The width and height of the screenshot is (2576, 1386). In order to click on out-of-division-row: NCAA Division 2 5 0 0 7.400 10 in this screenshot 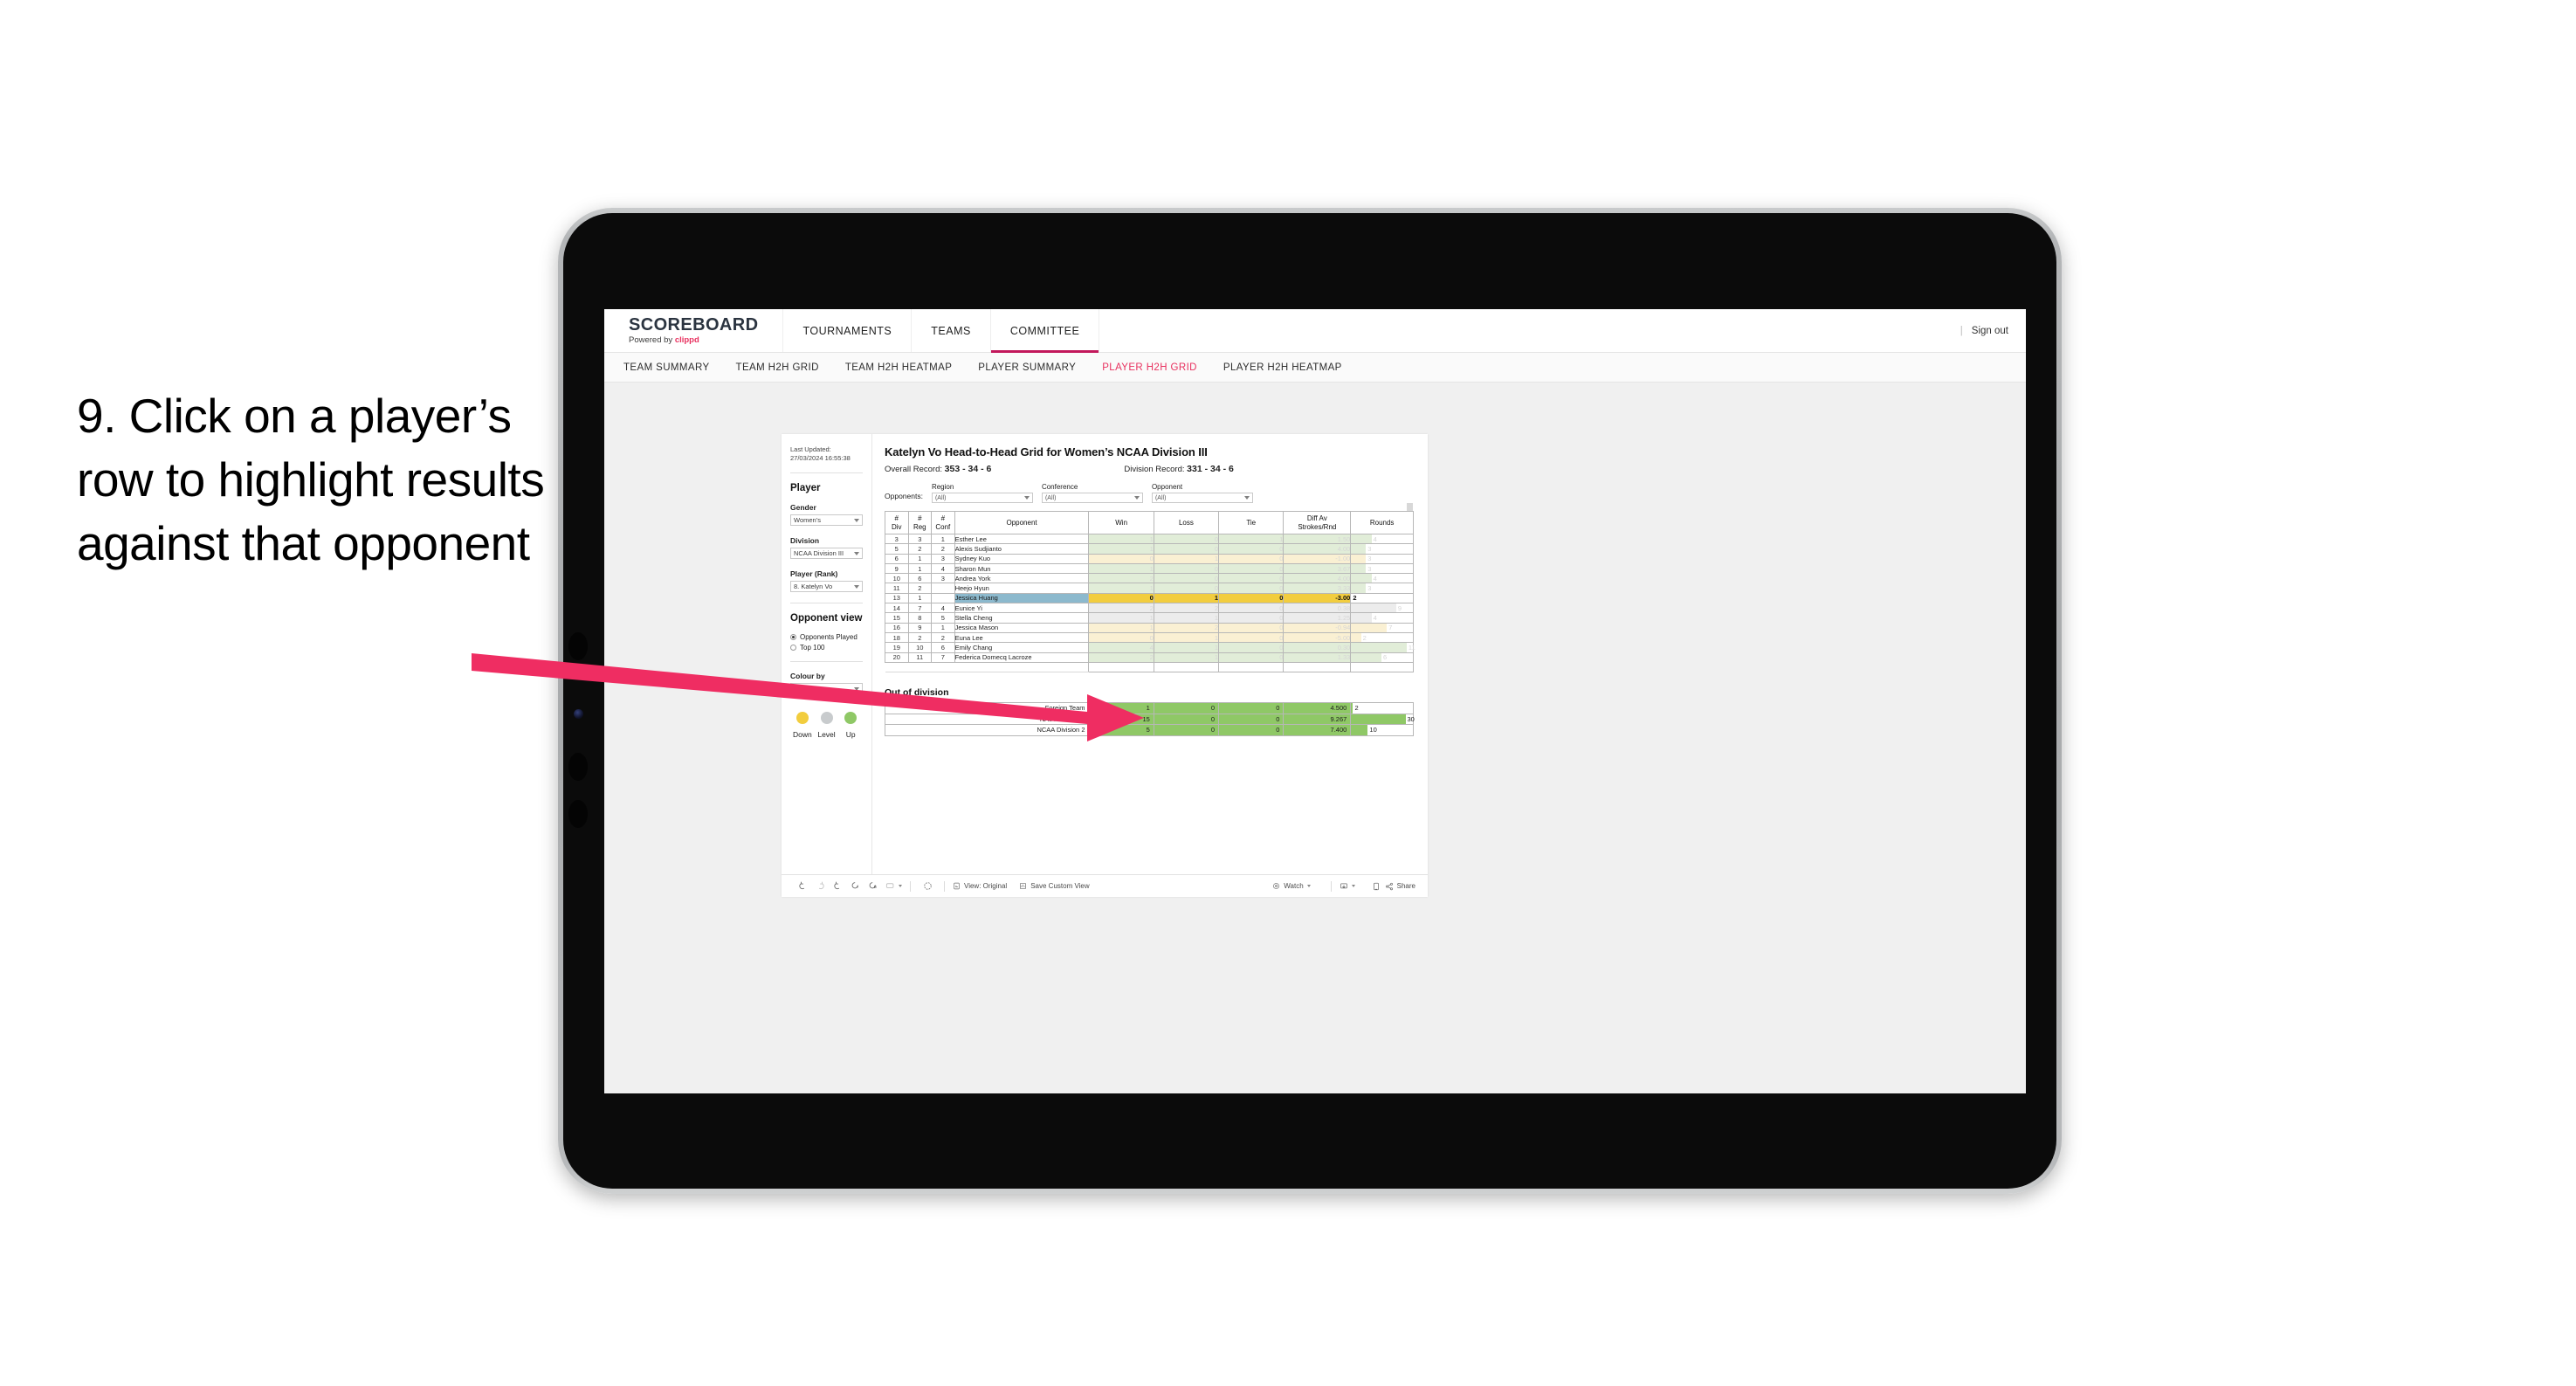, I will do `click(1149, 730)`.